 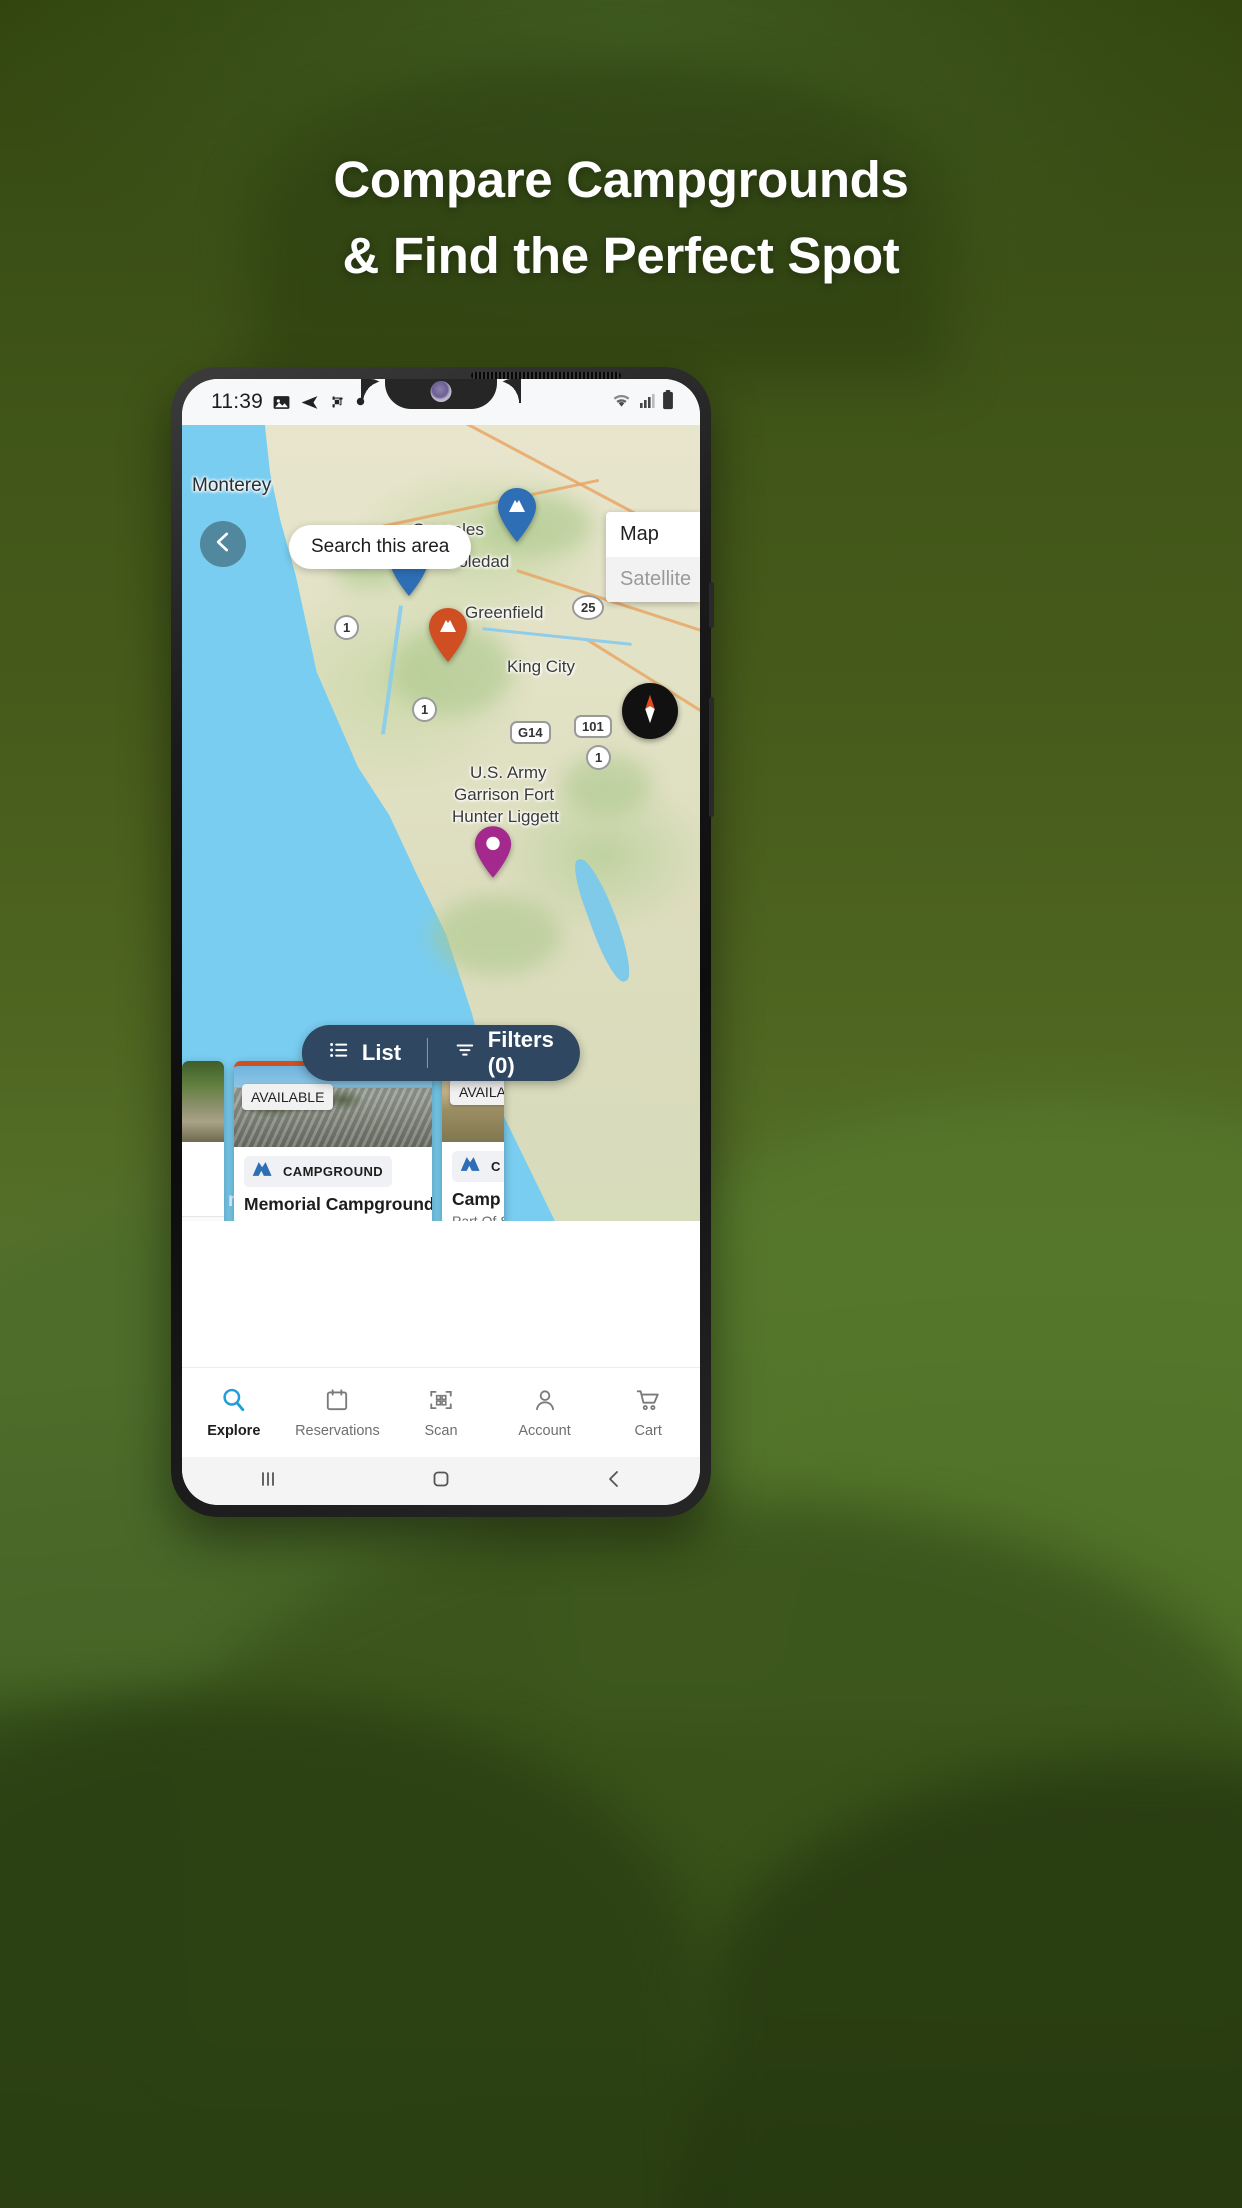 What do you see at coordinates (496, 1166) in the screenshot?
I see `card-type-label: C` at bounding box center [496, 1166].